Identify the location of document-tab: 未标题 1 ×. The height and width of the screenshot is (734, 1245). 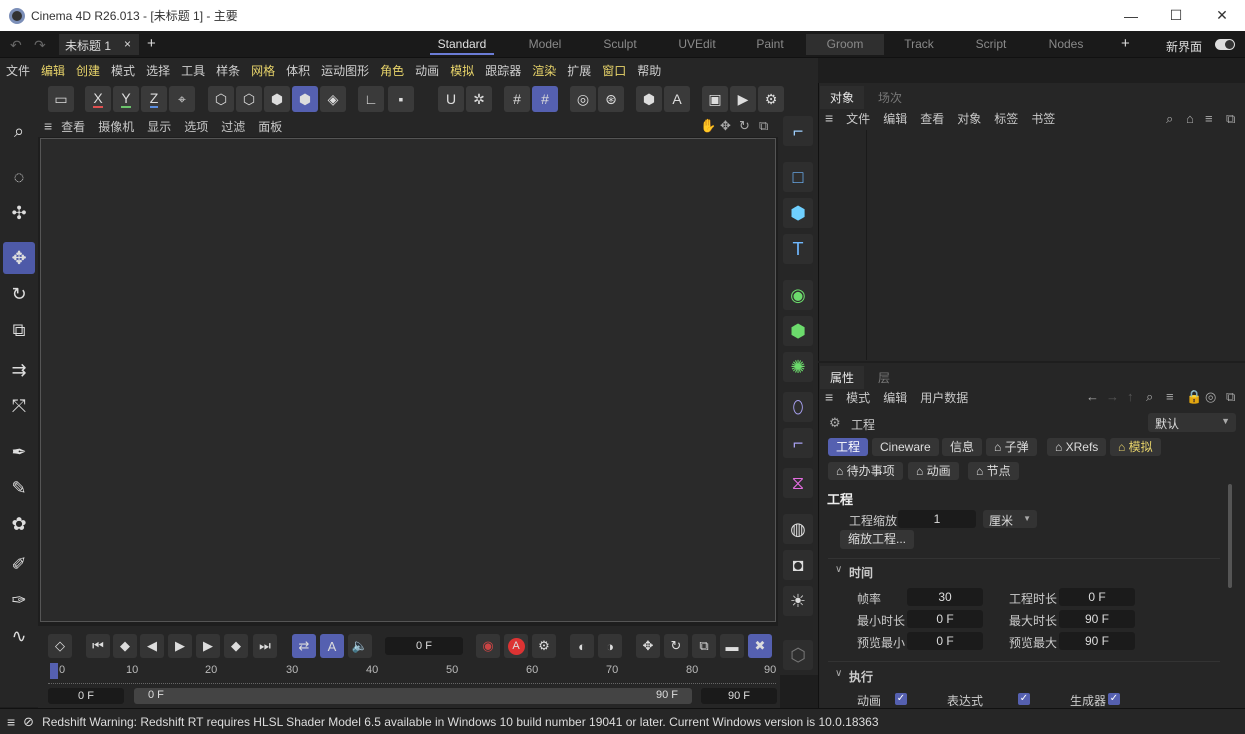
(99, 44).